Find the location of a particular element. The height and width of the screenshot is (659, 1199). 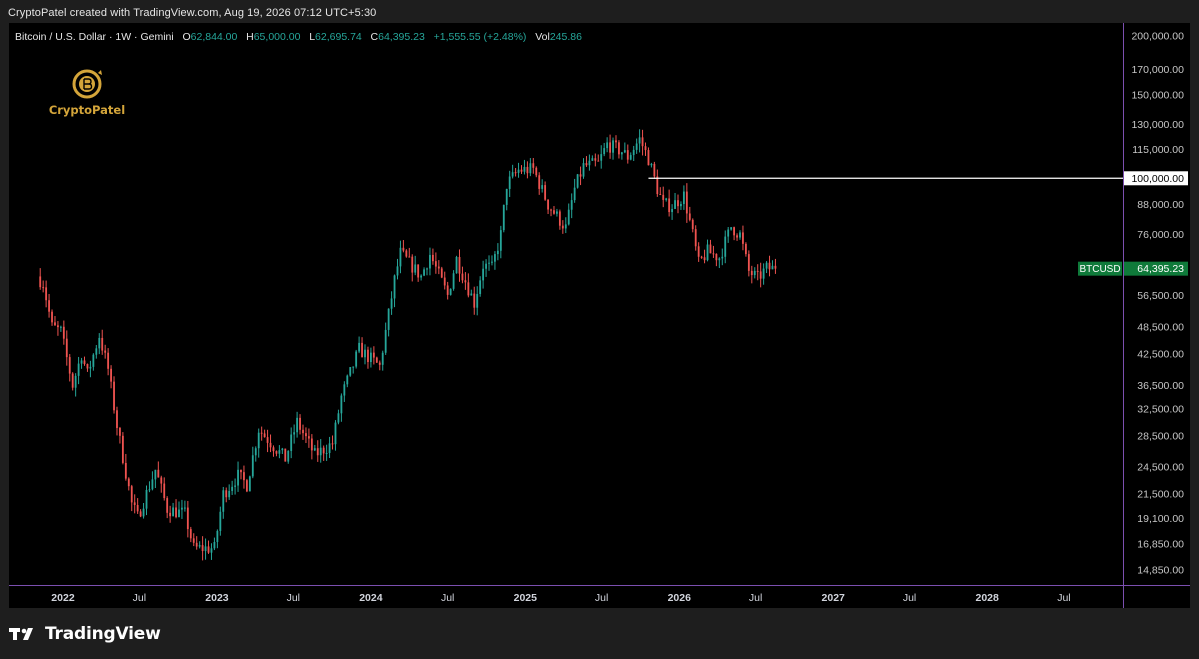

tradingview-brand: TradingView is located at coordinates (103, 634).